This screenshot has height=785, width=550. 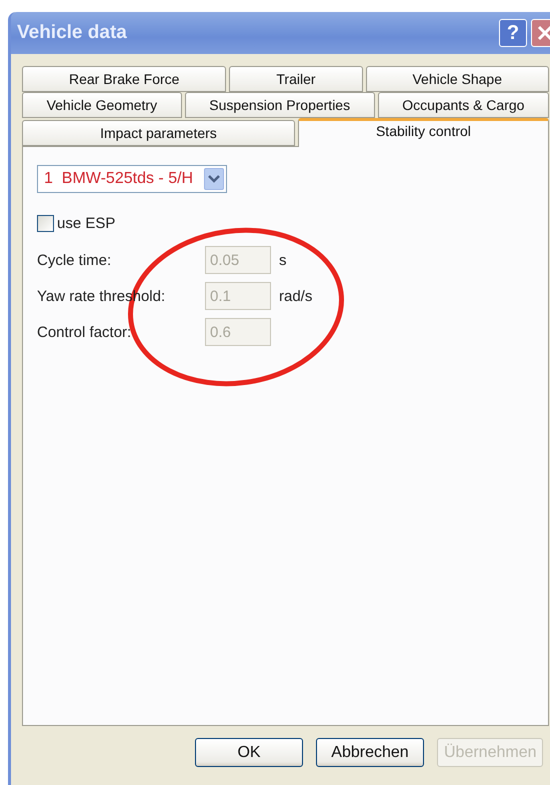 What do you see at coordinates (249, 752) in the screenshot?
I see `dialog-button: OK` at bounding box center [249, 752].